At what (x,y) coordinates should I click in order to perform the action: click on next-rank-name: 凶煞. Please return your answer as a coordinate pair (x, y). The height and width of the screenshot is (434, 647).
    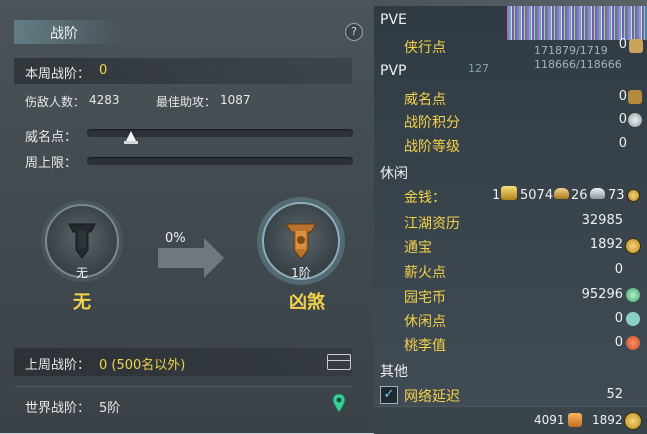
    Looking at the image, I should click on (307, 302).